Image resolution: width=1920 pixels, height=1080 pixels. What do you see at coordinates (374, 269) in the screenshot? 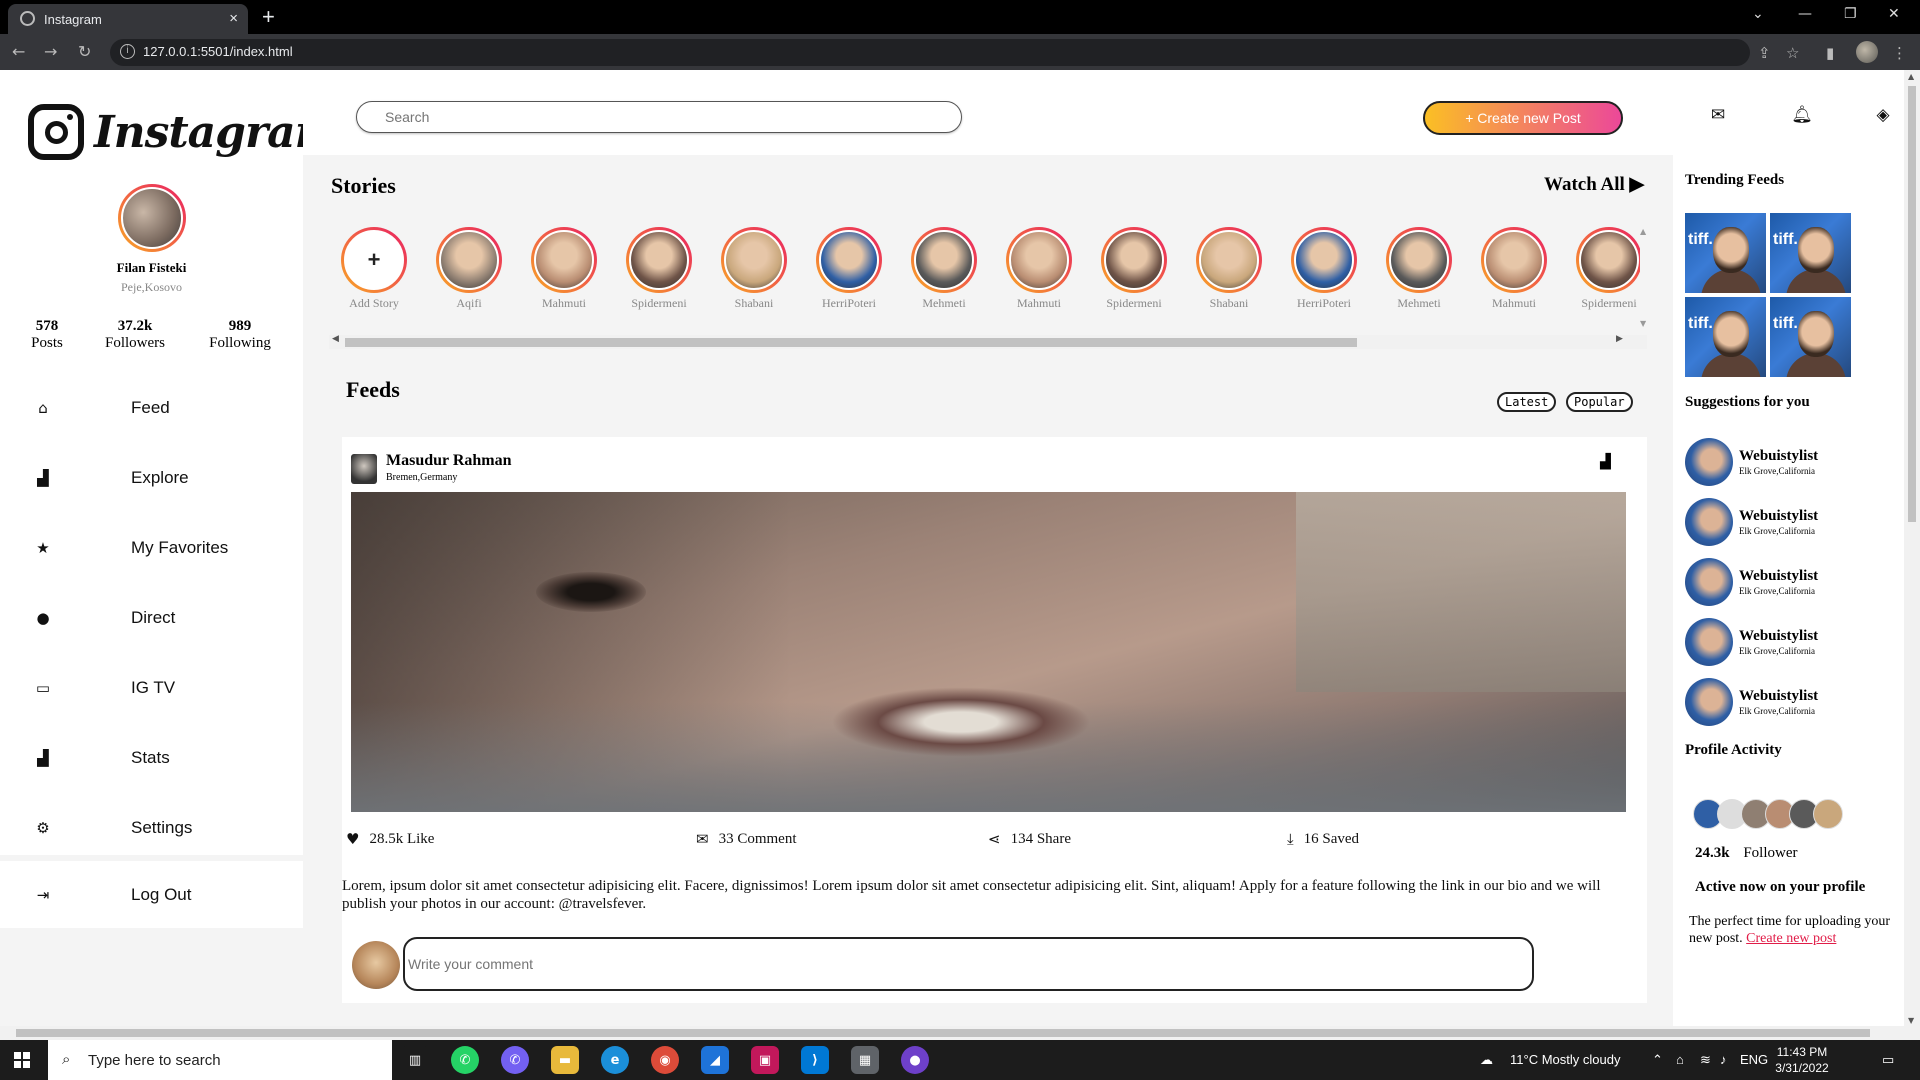
I see `add-story-button: + Add Story` at bounding box center [374, 269].